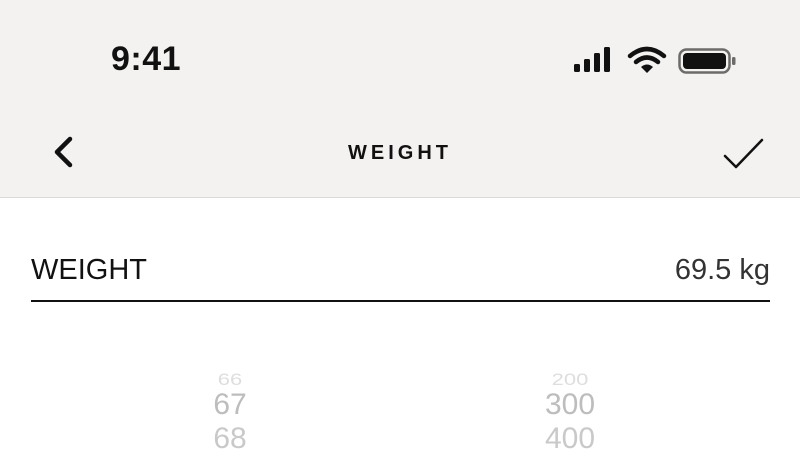 The image size is (800, 450). I want to click on checkmark-icon, so click(743, 153).